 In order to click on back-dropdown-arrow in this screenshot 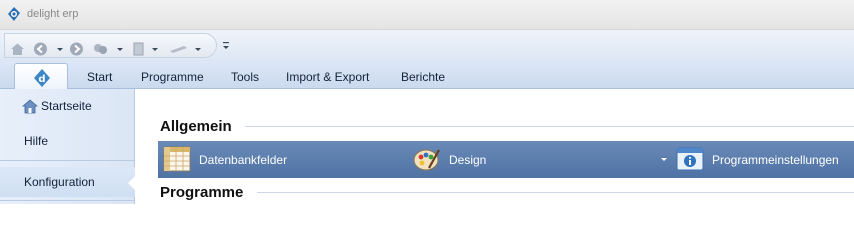, I will do `click(60, 49)`.